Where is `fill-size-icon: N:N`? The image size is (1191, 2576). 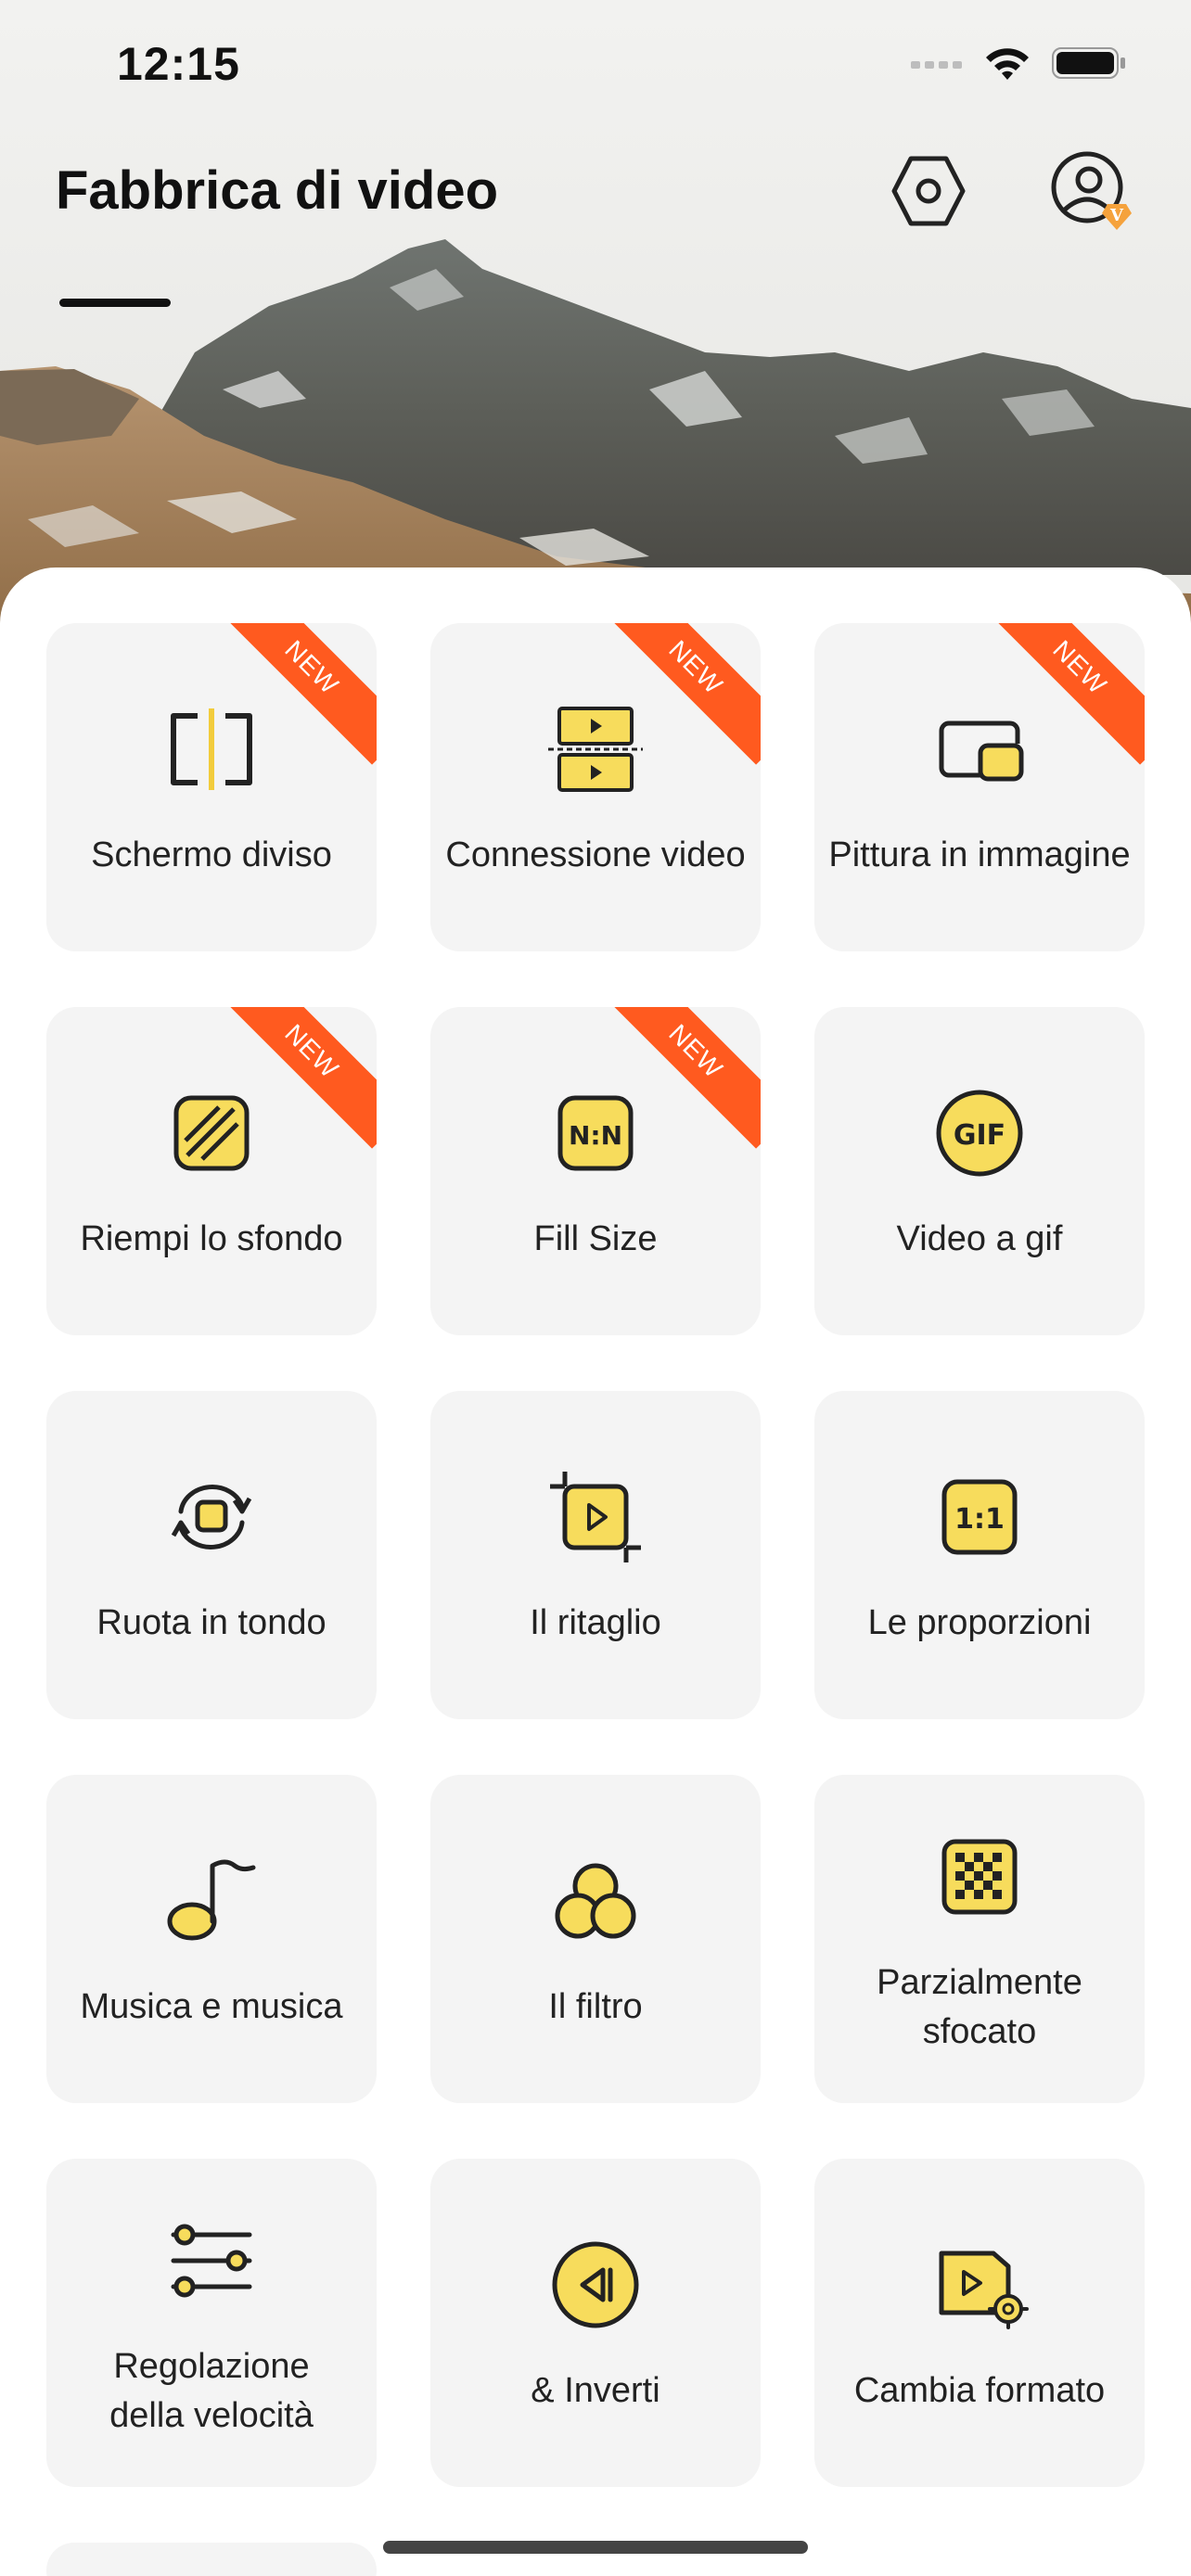
fill-size-icon: N:N is located at coordinates (595, 1133).